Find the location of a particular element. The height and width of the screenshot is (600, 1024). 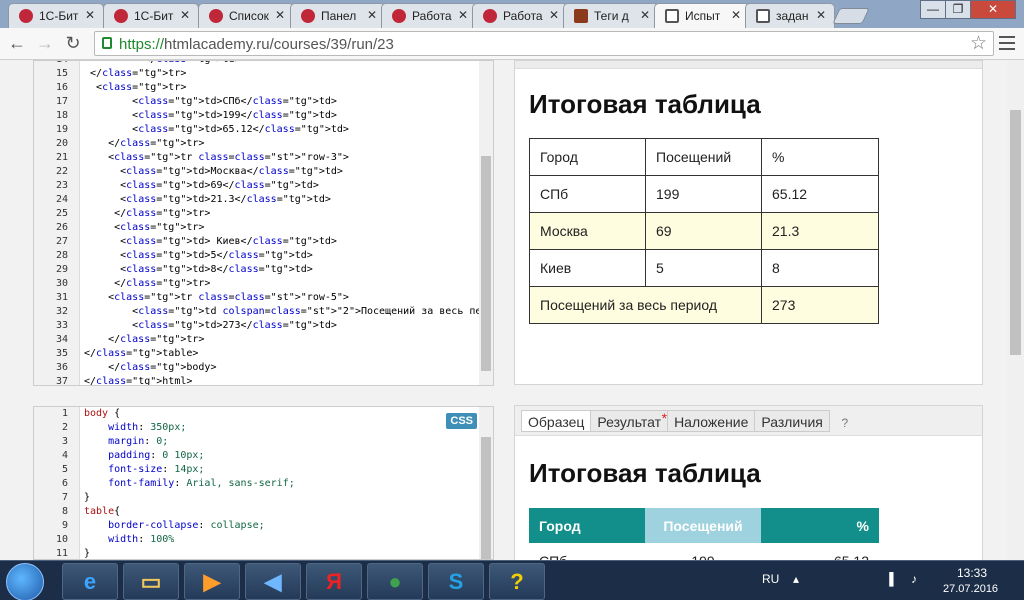

code-line: 4 padding: 0 10px; is located at coordinates (254, 456).